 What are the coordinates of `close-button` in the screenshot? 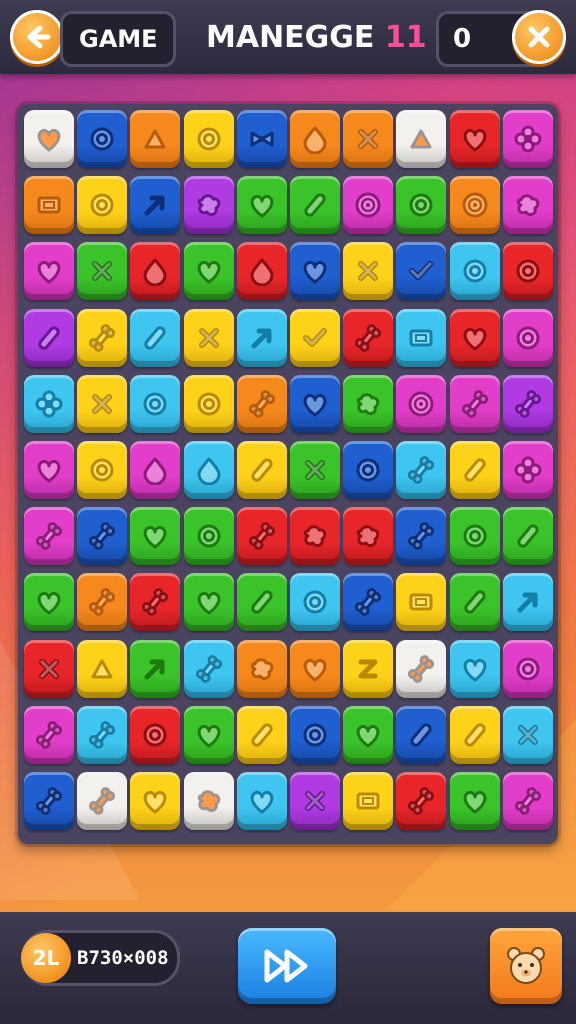 It's located at (539, 37).